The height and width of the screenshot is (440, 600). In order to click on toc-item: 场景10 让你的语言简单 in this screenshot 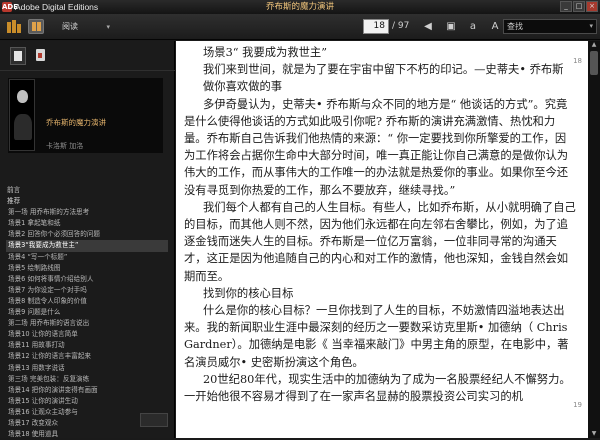, I will do `click(87, 334)`.